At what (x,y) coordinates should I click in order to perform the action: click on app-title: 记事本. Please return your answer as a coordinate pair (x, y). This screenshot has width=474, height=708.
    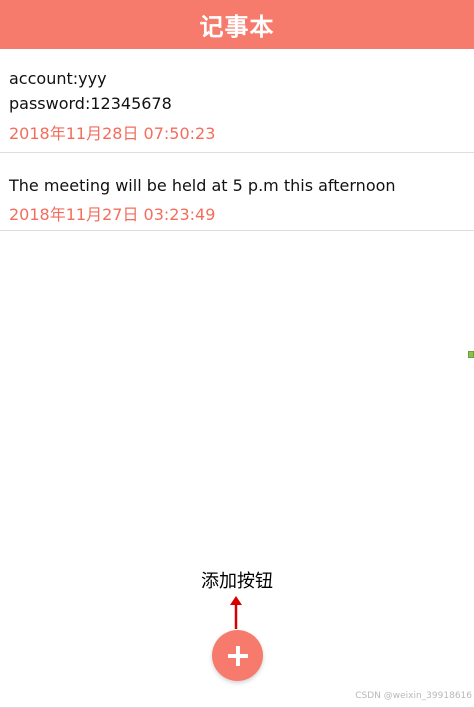
    Looking at the image, I should click on (237, 27).